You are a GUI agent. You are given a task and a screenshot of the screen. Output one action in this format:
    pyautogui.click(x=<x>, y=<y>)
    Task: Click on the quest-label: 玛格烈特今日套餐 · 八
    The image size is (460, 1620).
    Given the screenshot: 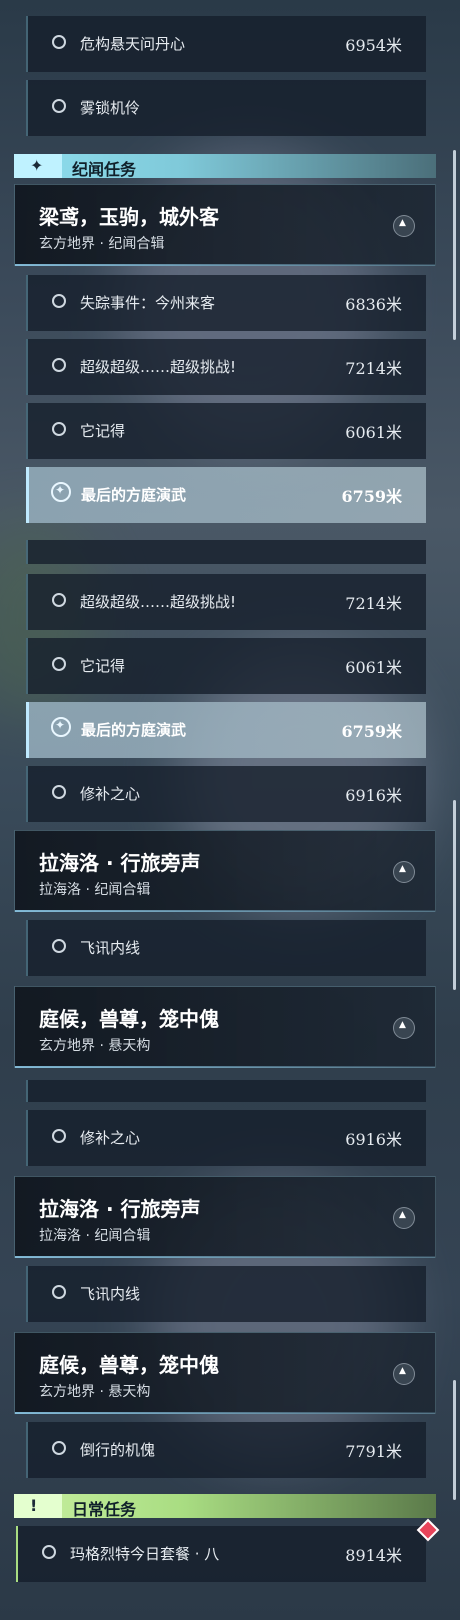 What is the action you would take?
    pyautogui.click(x=145, y=1554)
    